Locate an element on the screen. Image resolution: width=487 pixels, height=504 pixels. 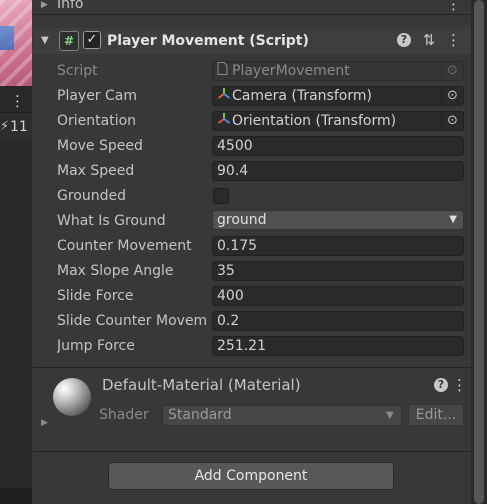
player-cam-value: Camera (Transform) is located at coordinates (302, 96).